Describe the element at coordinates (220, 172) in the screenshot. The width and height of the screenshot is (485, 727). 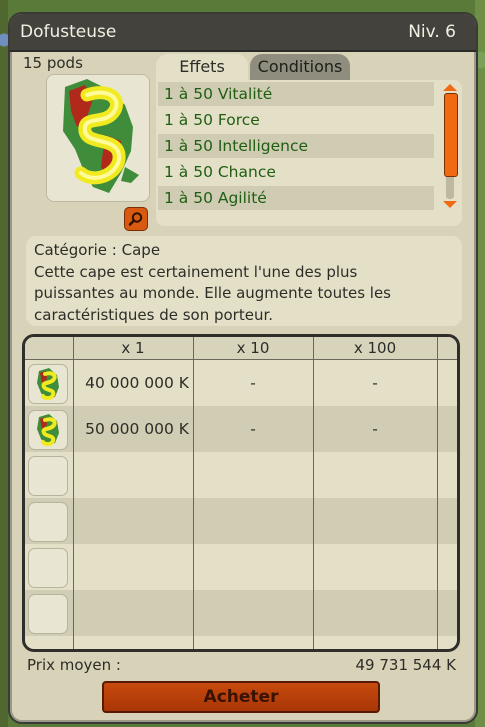
I see `effect-chance: 1 à 50 Chance` at that location.